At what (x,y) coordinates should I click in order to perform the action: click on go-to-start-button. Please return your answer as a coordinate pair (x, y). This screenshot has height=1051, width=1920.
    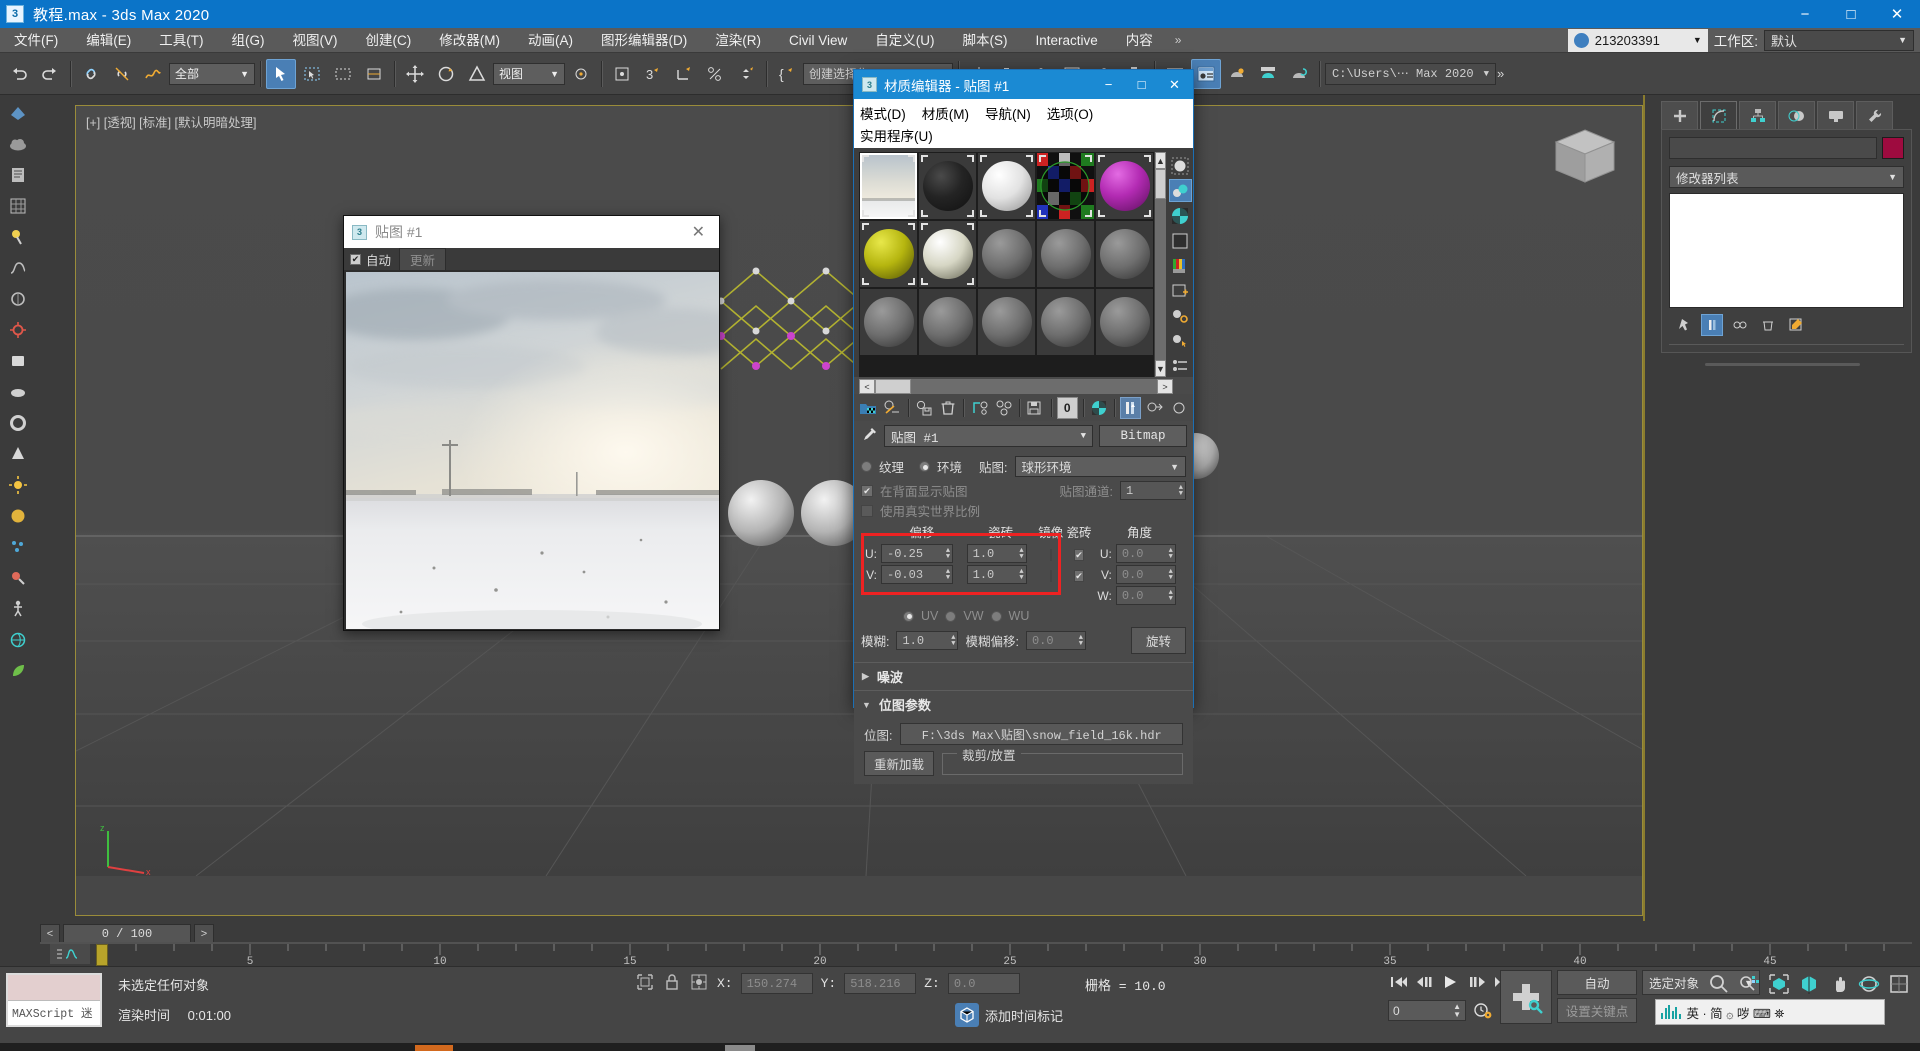
    Looking at the image, I should click on (1399, 982).